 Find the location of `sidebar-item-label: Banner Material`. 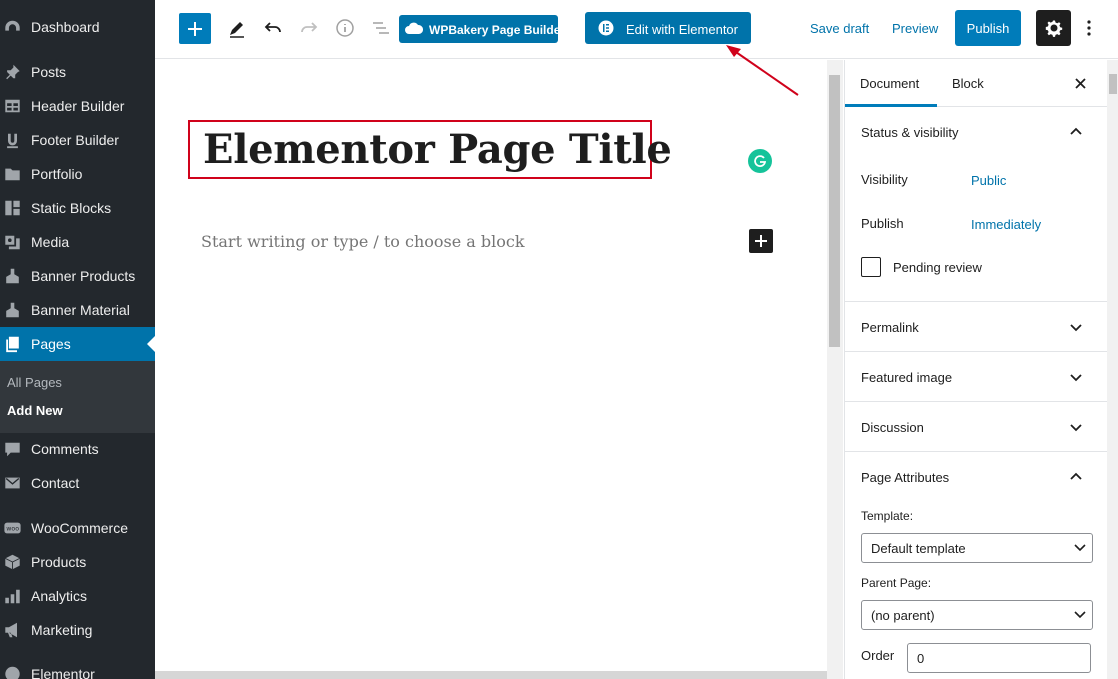

sidebar-item-label: Banner Material is located at coordinates (80, 310).